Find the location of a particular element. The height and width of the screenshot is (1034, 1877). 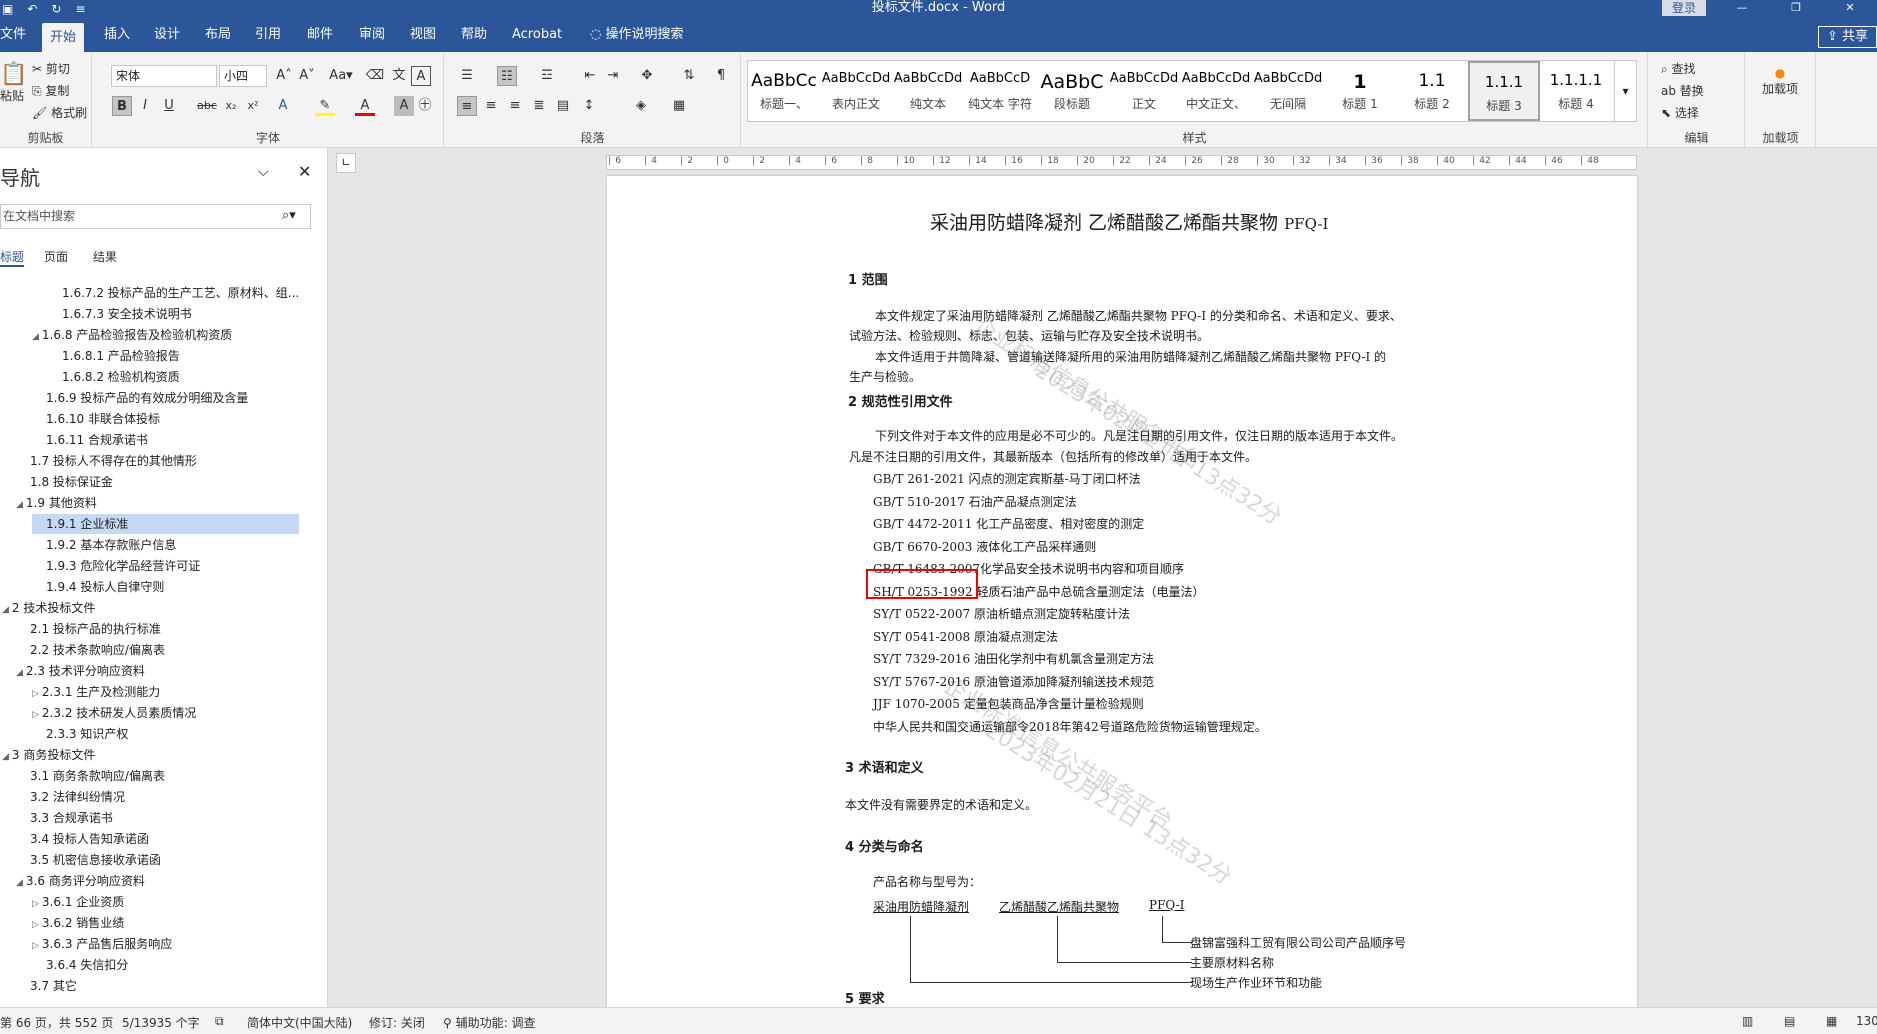

style-no-spacing: AaBbCcDd 无间隔 is located at coordinates (1288, 91).